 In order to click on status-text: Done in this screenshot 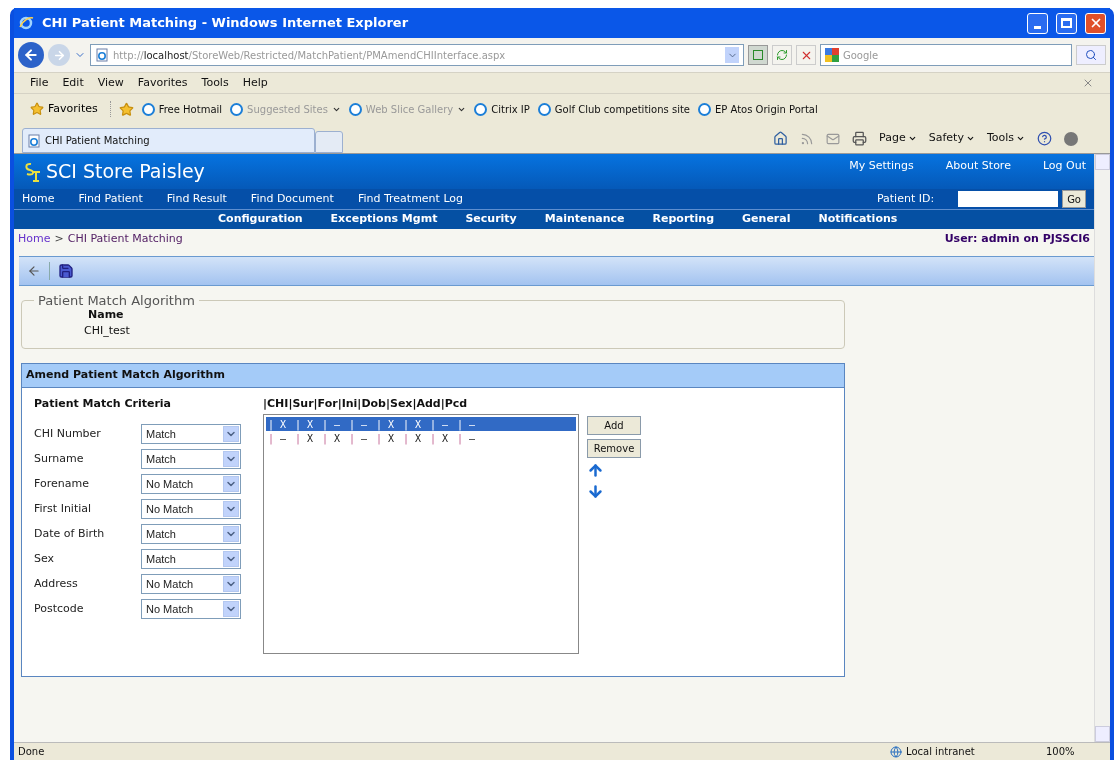, I will do `click(32, 752)`.